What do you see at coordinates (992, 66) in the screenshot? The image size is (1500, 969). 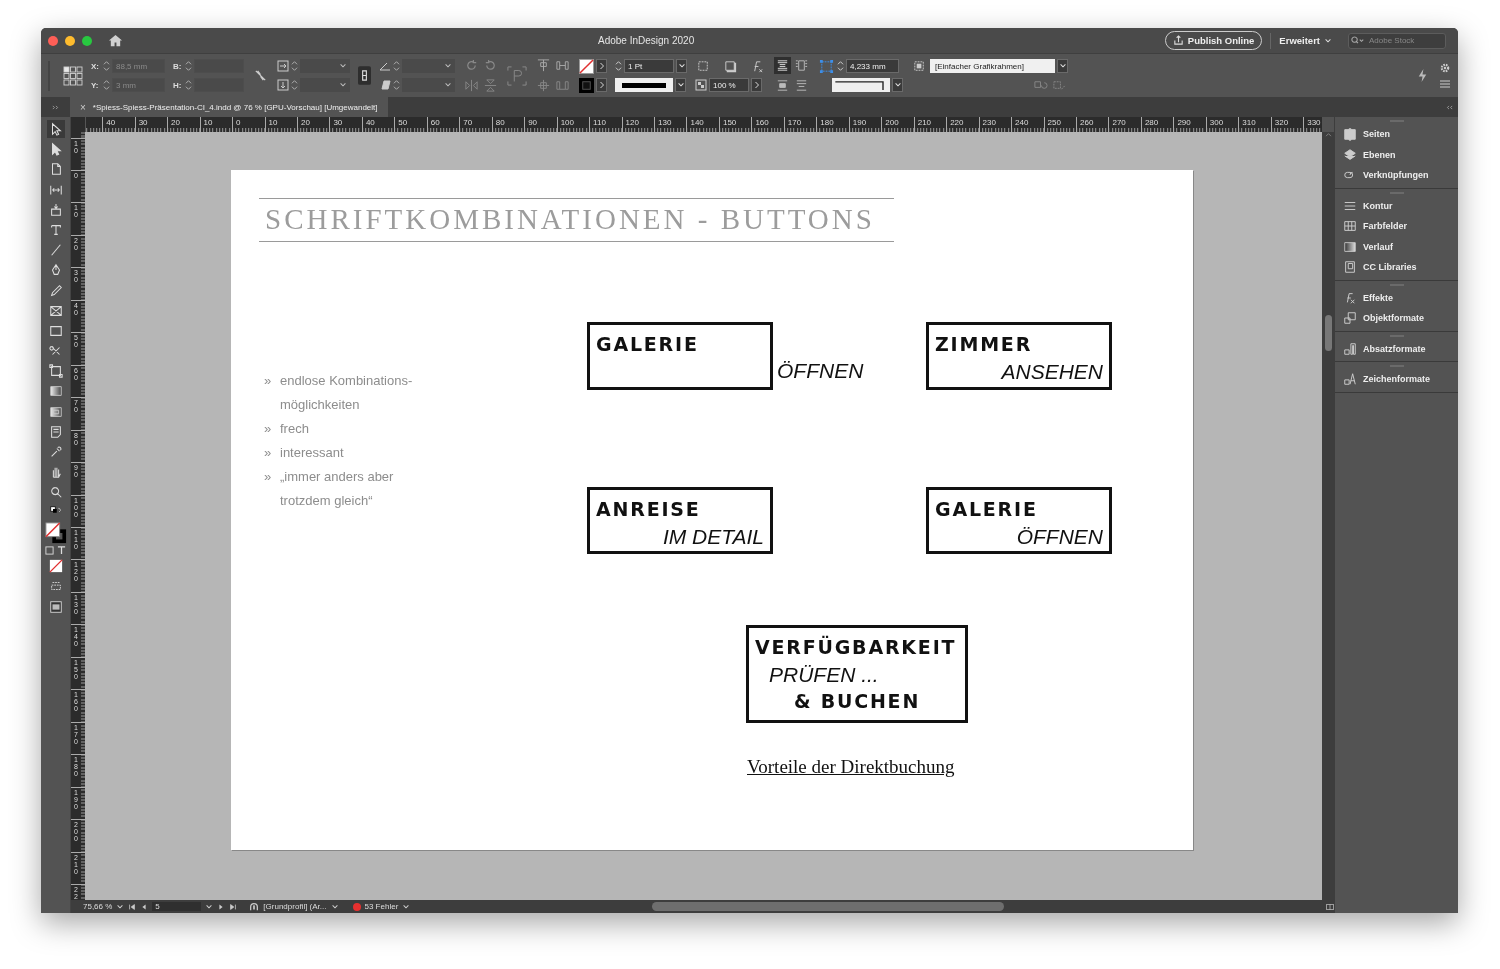 I see `object-style-dropdown: [Einfacher Grafikrahmen]` at bounding box center [992, 66].